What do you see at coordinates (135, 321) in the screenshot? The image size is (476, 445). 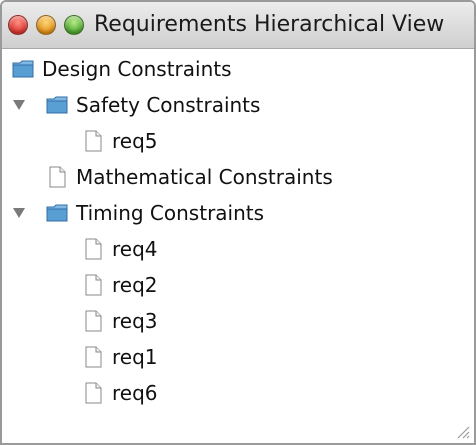 I see `tree-node-label: req3` at bounding box center [135, 321].